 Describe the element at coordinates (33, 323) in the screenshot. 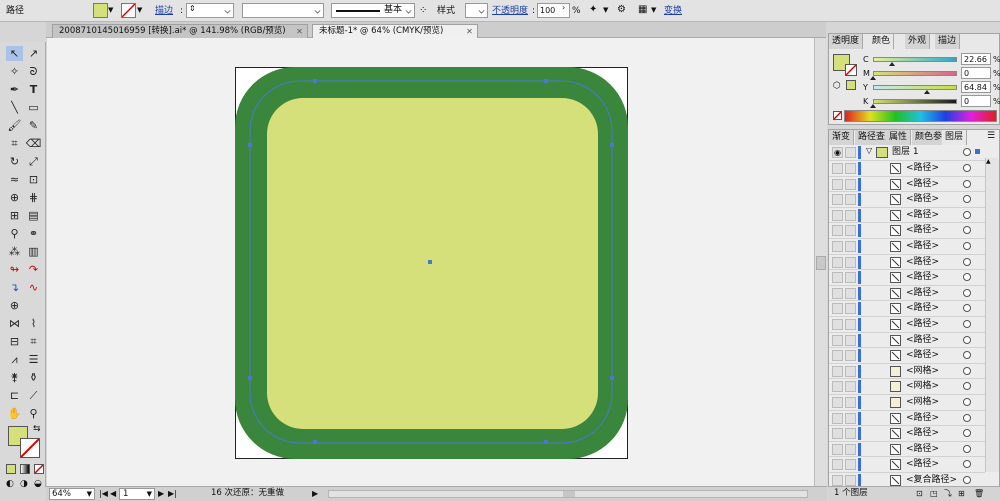

I see `wave-tool-icon: ⌇` at that location.